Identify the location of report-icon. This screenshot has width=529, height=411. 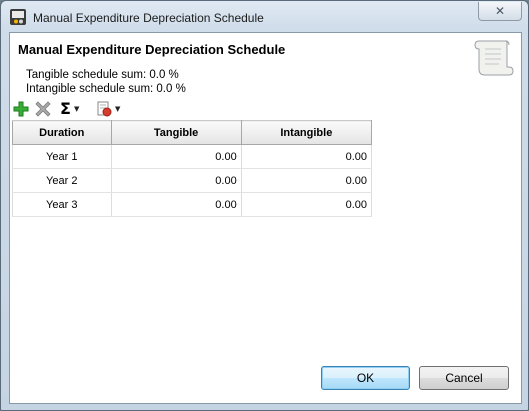
(104, 109).